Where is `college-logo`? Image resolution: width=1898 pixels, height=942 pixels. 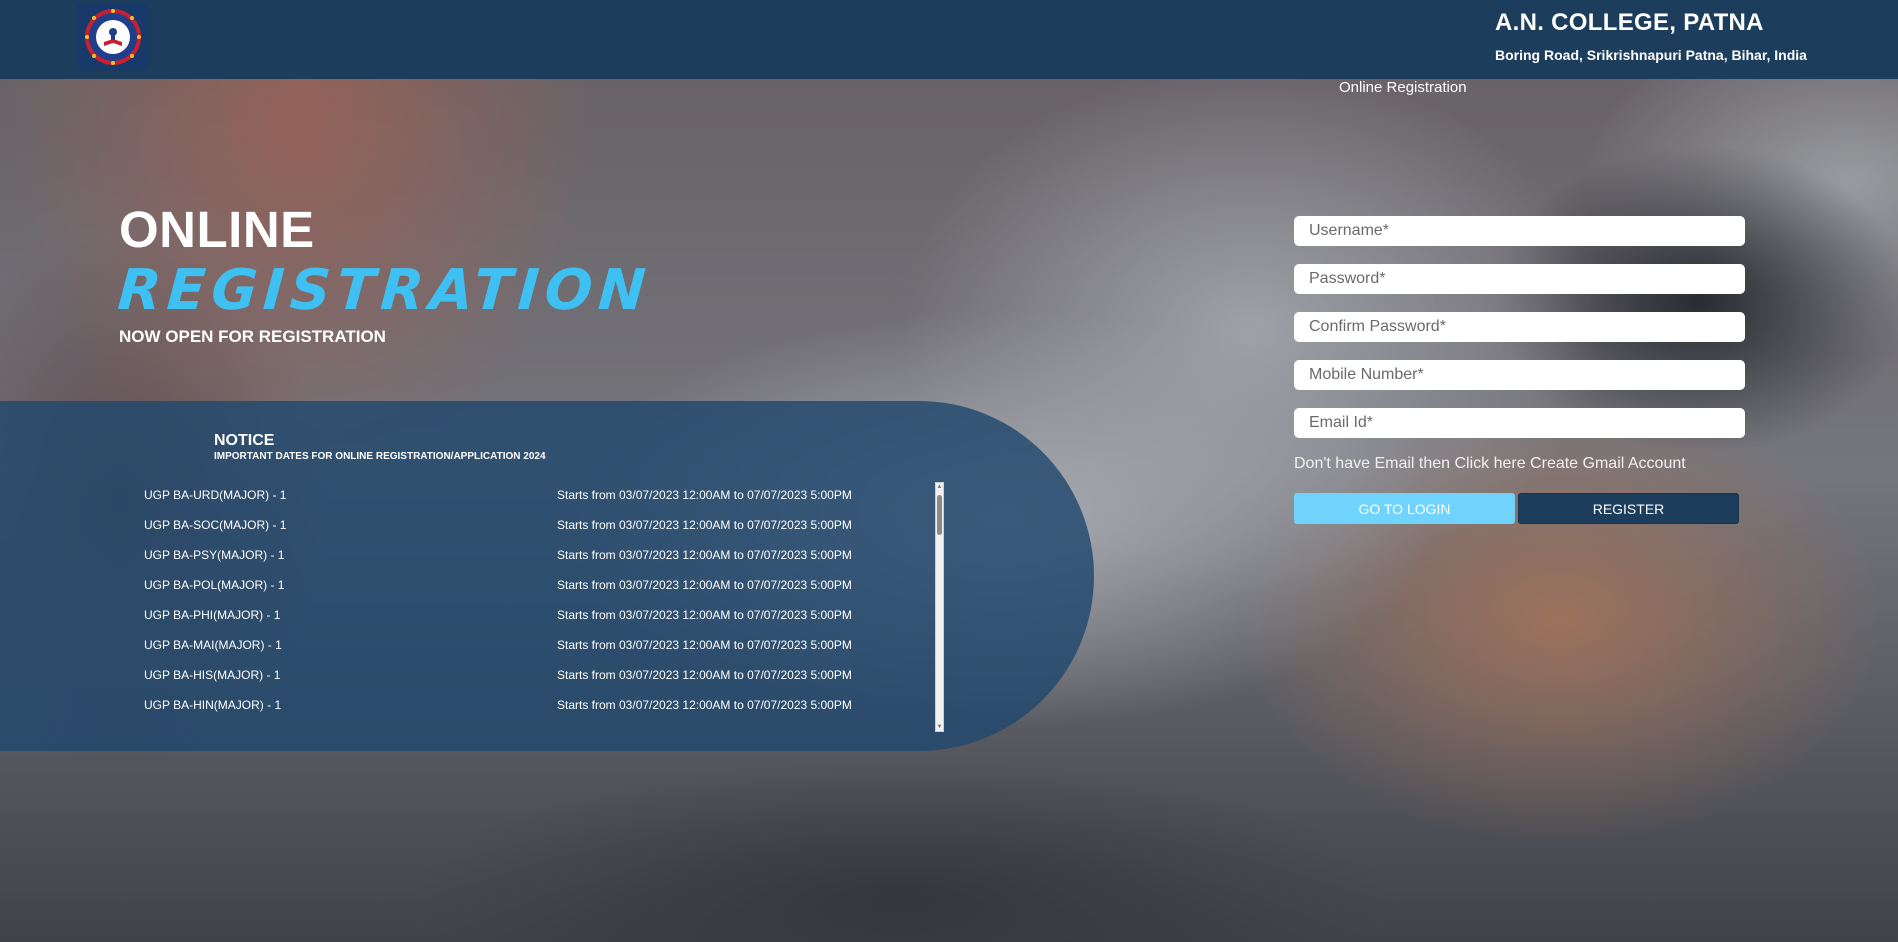 college-logo is located at coordinates (112, 37).